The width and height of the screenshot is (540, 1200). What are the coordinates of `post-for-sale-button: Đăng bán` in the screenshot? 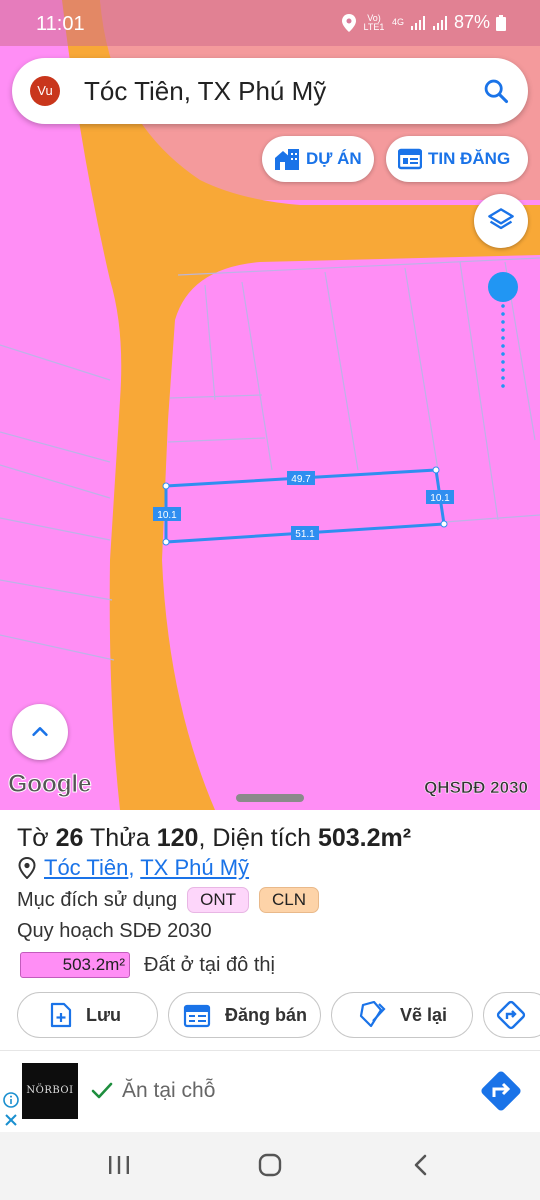 It's located at (244, 1015).